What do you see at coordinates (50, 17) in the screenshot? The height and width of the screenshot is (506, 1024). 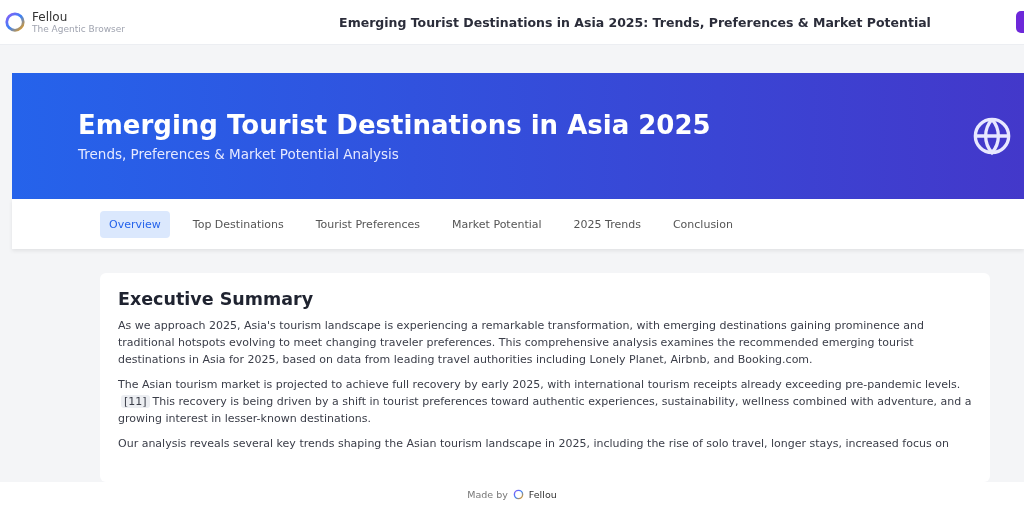 I see `app-name: Fellou` at bounding box center [50, 17].